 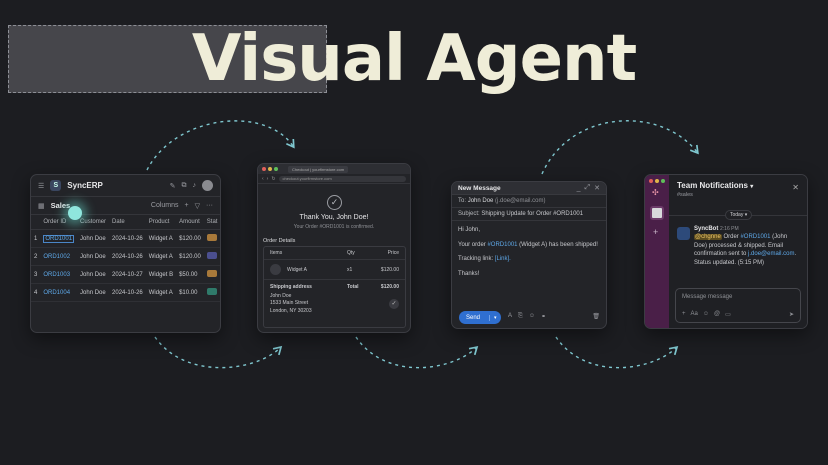 I want to click on table-row: 4 ORD1004 John Doe 2024-10-26 Widget A $10.00, so click(x=125, y=292).